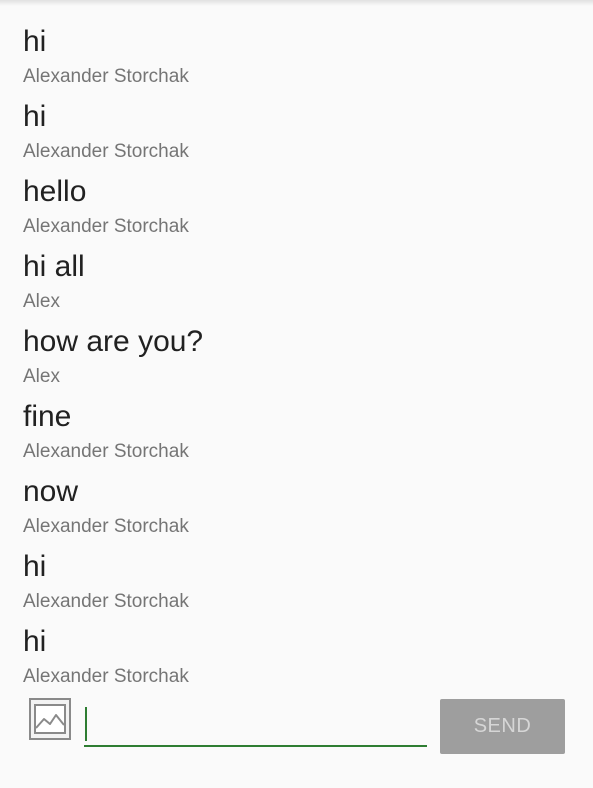 This screenshot has width=593, height=788. Describe the element at coordinates (55, 191) in the screenshot. I see `message-text: hello` at that location.